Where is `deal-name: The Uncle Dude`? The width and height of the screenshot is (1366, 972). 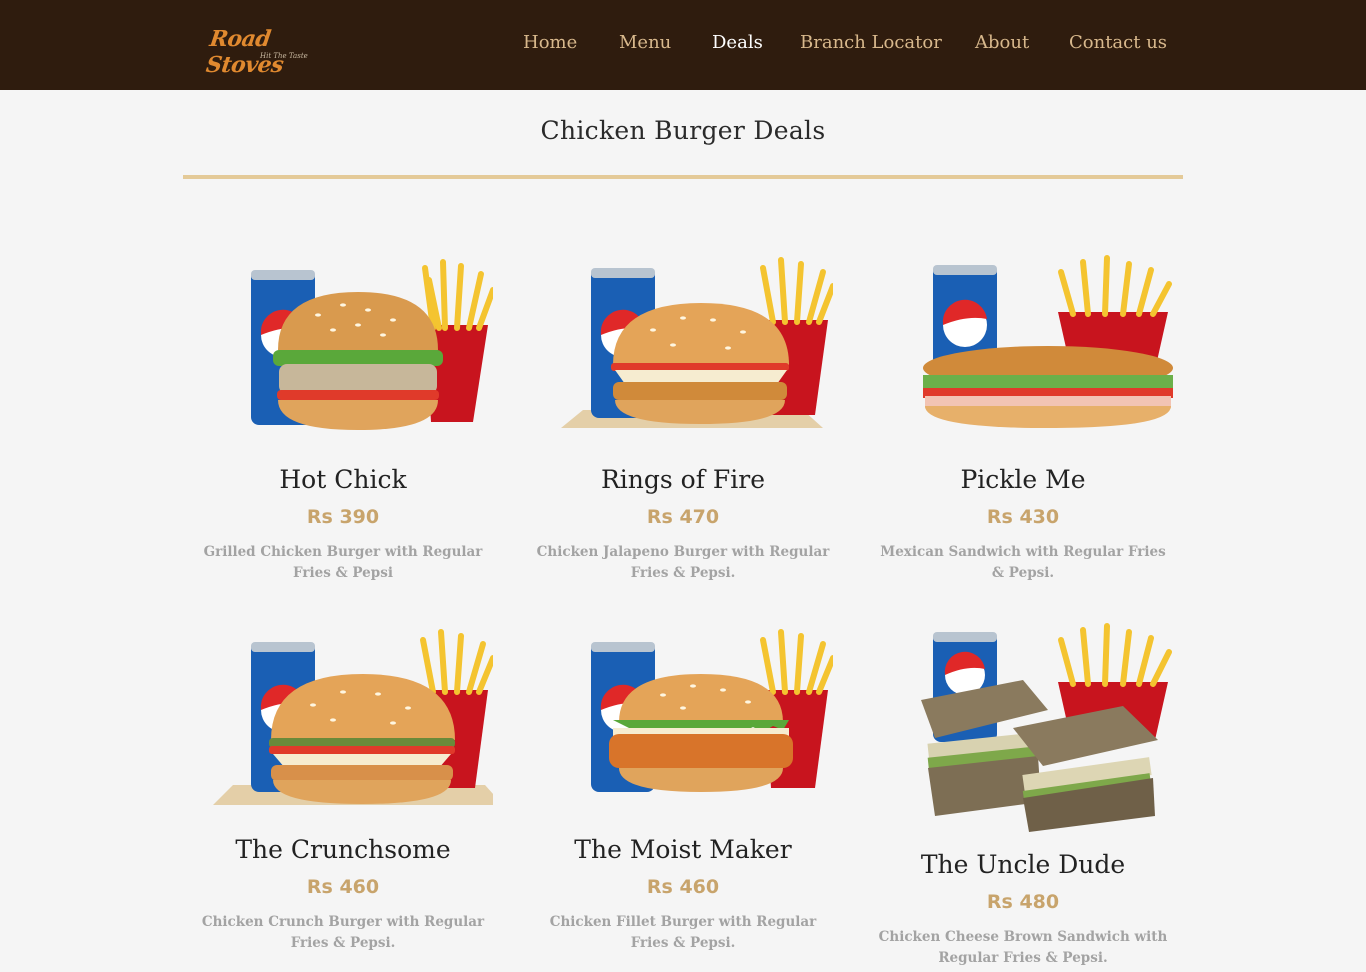
deal-name: The Uncle Dude is located at coordinates (1023, 864).